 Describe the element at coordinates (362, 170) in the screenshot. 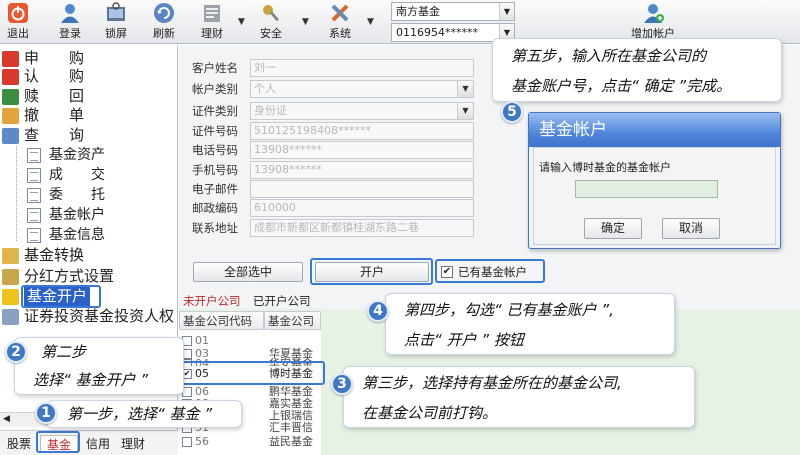

I see `mobile-field: 13908******` at that location.